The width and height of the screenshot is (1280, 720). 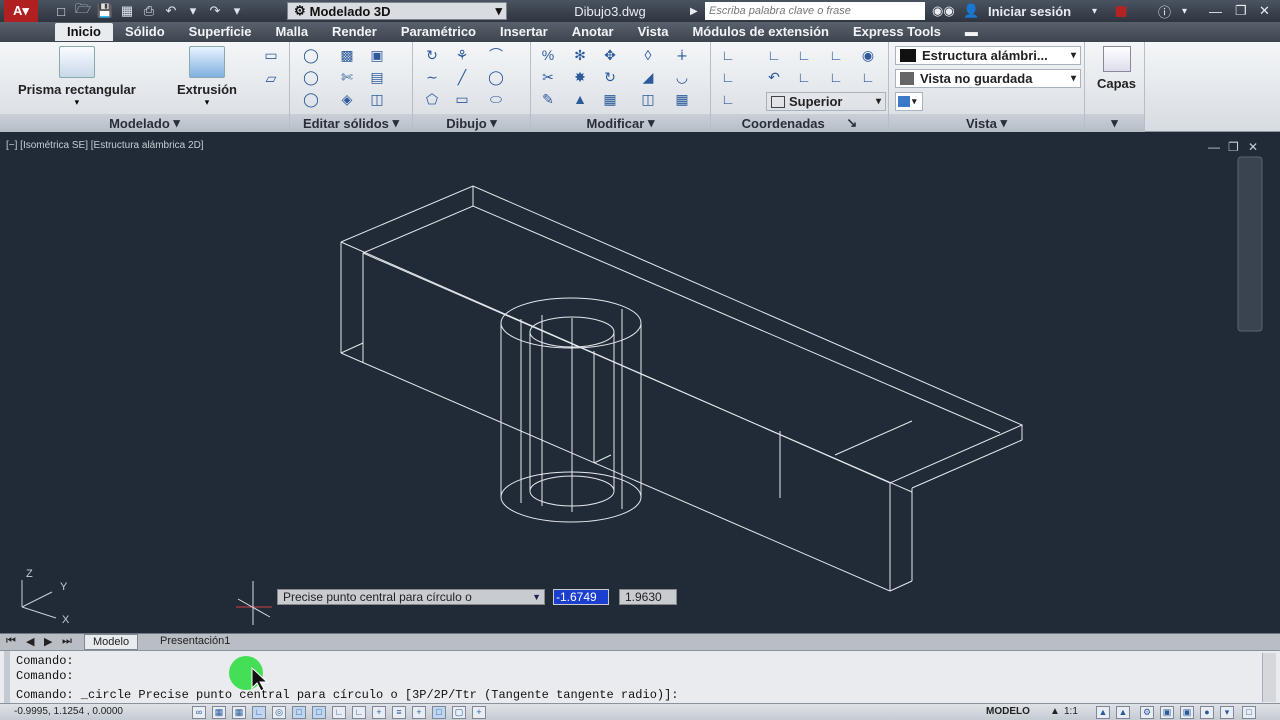 What do you see at coordinates (1264, 11) in the screenshot?
I see `close-icon: ✕` at bounding box center [1264, 11].